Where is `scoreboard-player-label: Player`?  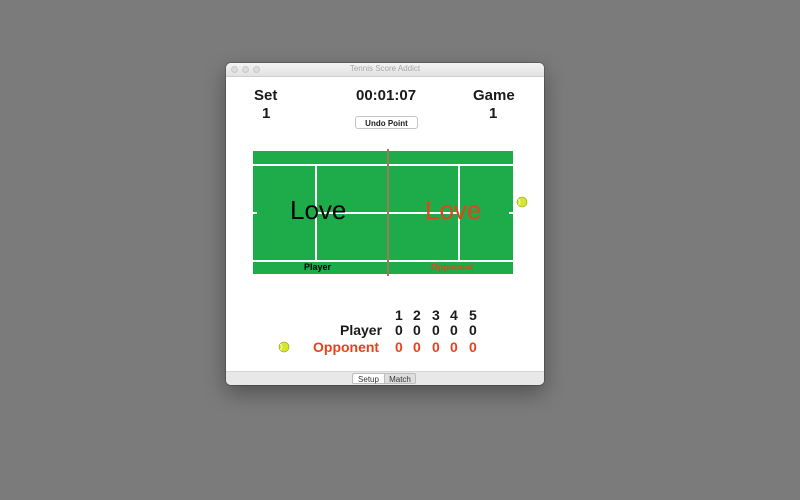 scoreboard-player-label: Player is located at coordinates (361, 330).